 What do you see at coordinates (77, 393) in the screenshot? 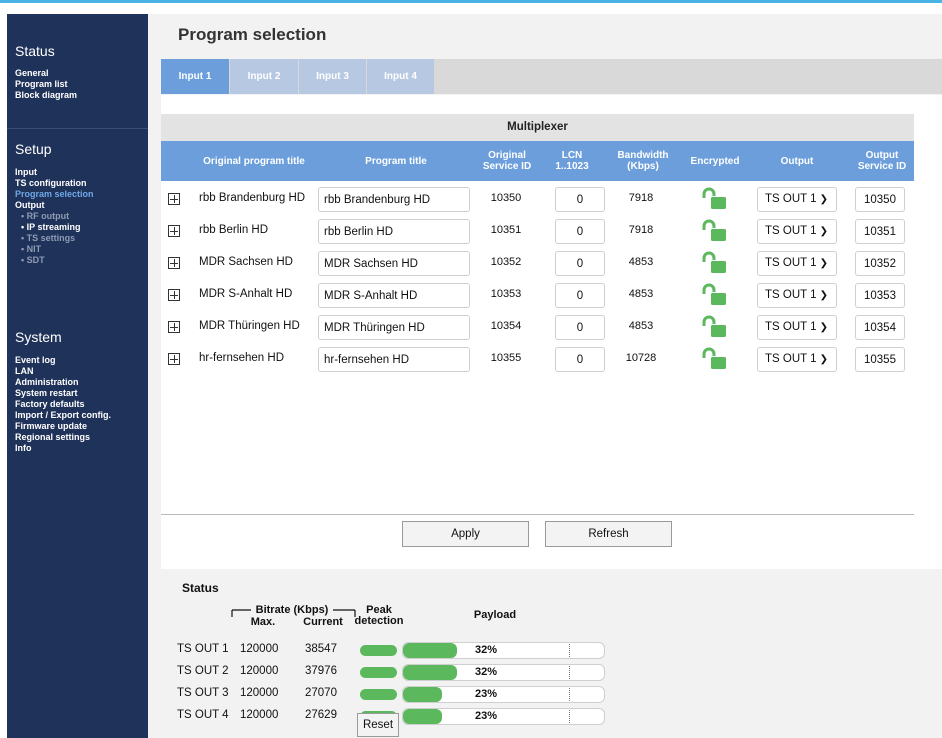
I see `sidebar-item-system-restart: System restart` at bounding box center [77, 393].